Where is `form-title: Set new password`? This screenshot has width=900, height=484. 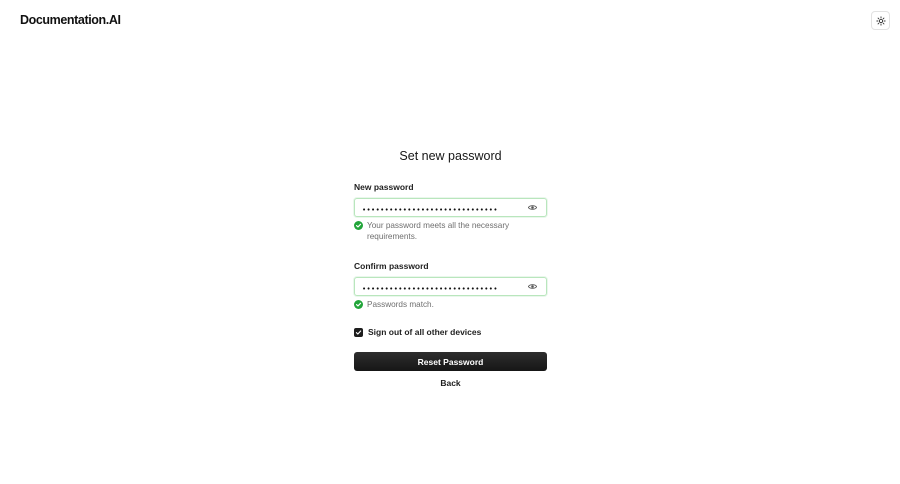
form-title: Set new password is located at coordinates (450, 156).